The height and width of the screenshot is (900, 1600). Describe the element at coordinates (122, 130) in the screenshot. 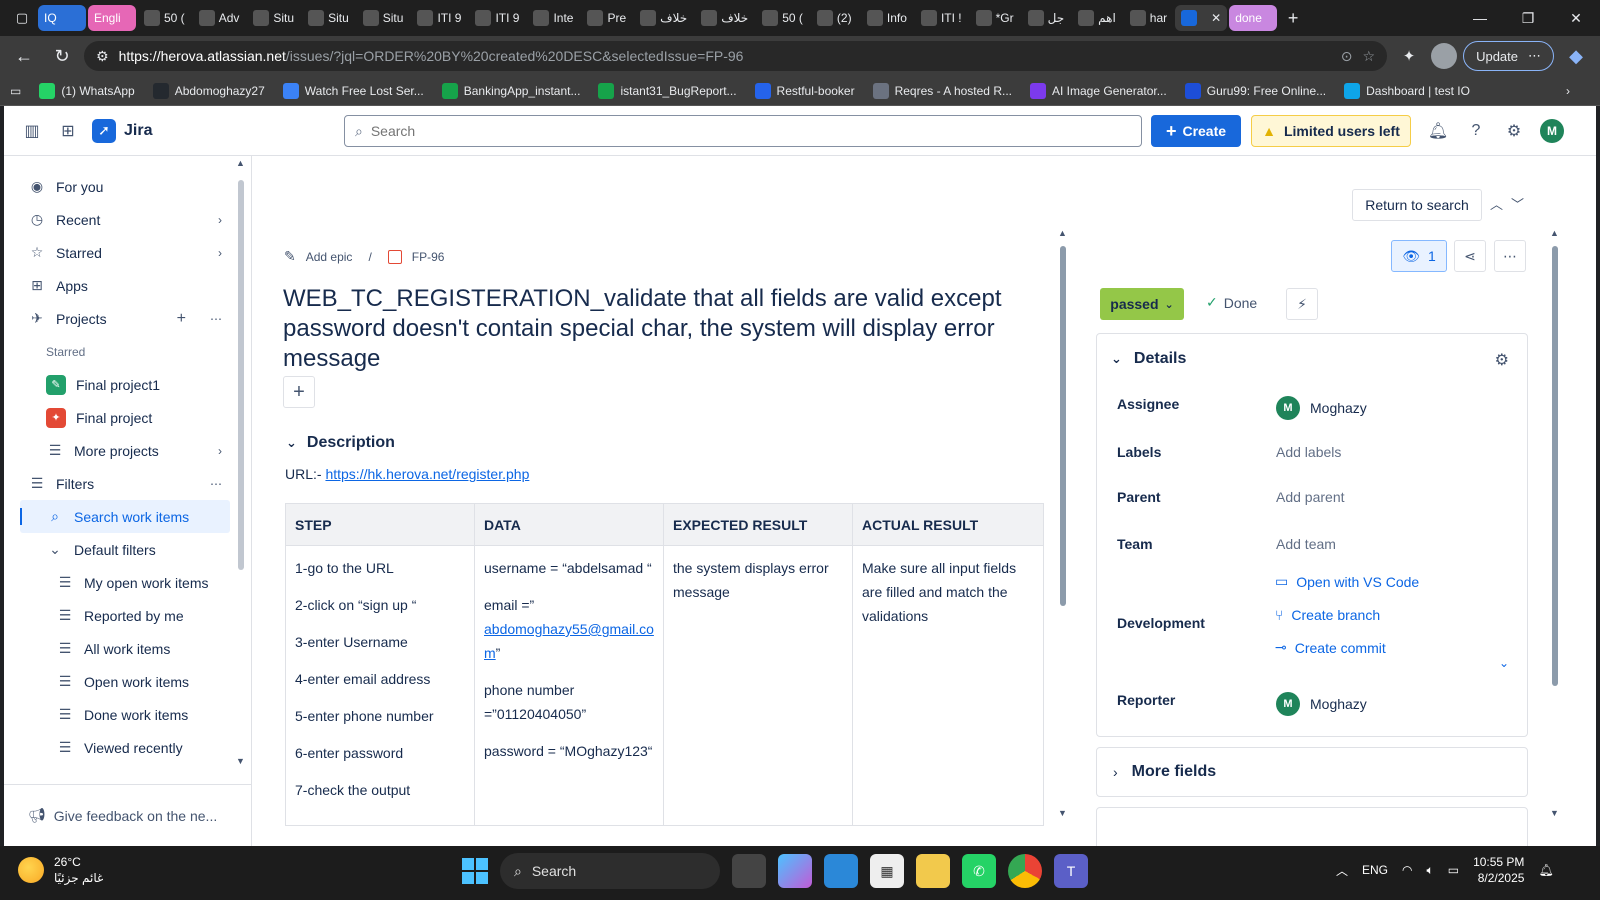

I see `jira-logo: ➚ Jira` at that location.